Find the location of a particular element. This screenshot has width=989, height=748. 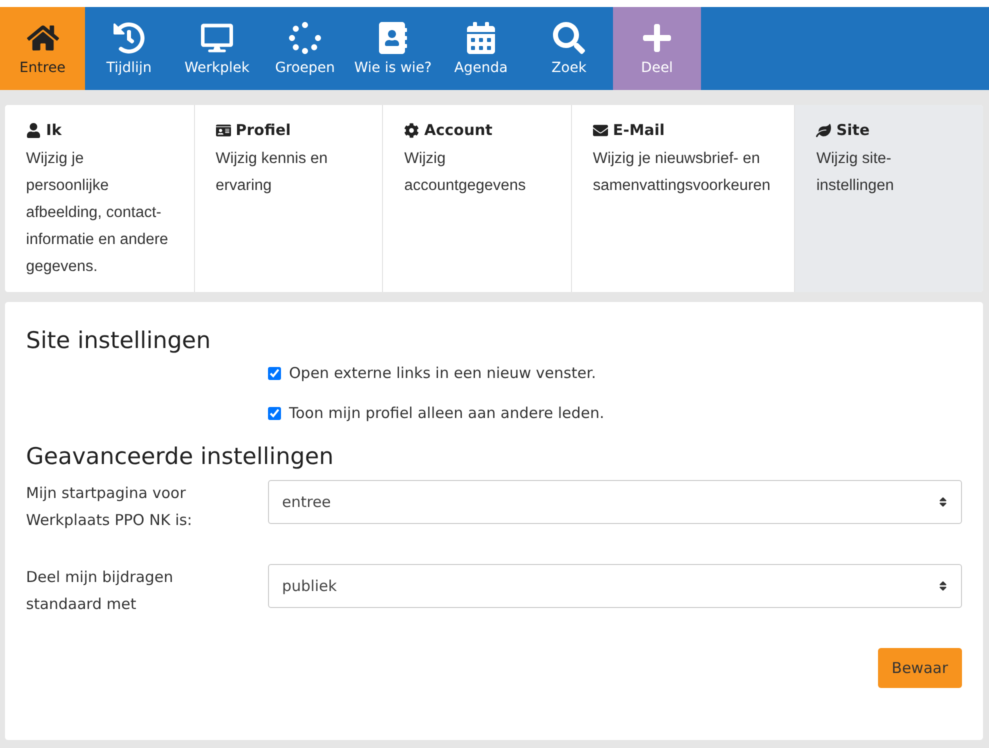

select-field: publiek is located at coordinates (615, 586).